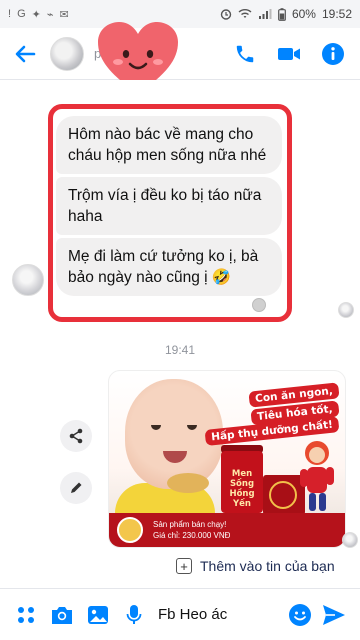  What do you see at coordinates (265, 14) in the screenshot?
I see `signal-icon` at bounding box center [265, 14].